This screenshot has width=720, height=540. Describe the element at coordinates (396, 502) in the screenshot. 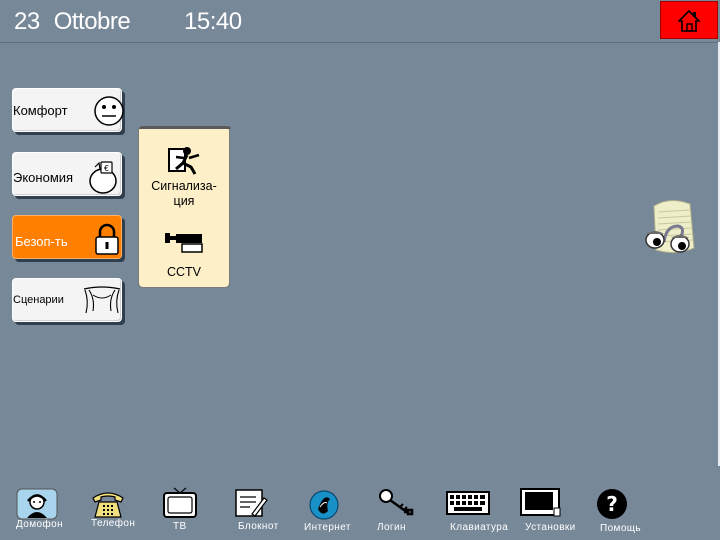

I see `key-icon` at that location.